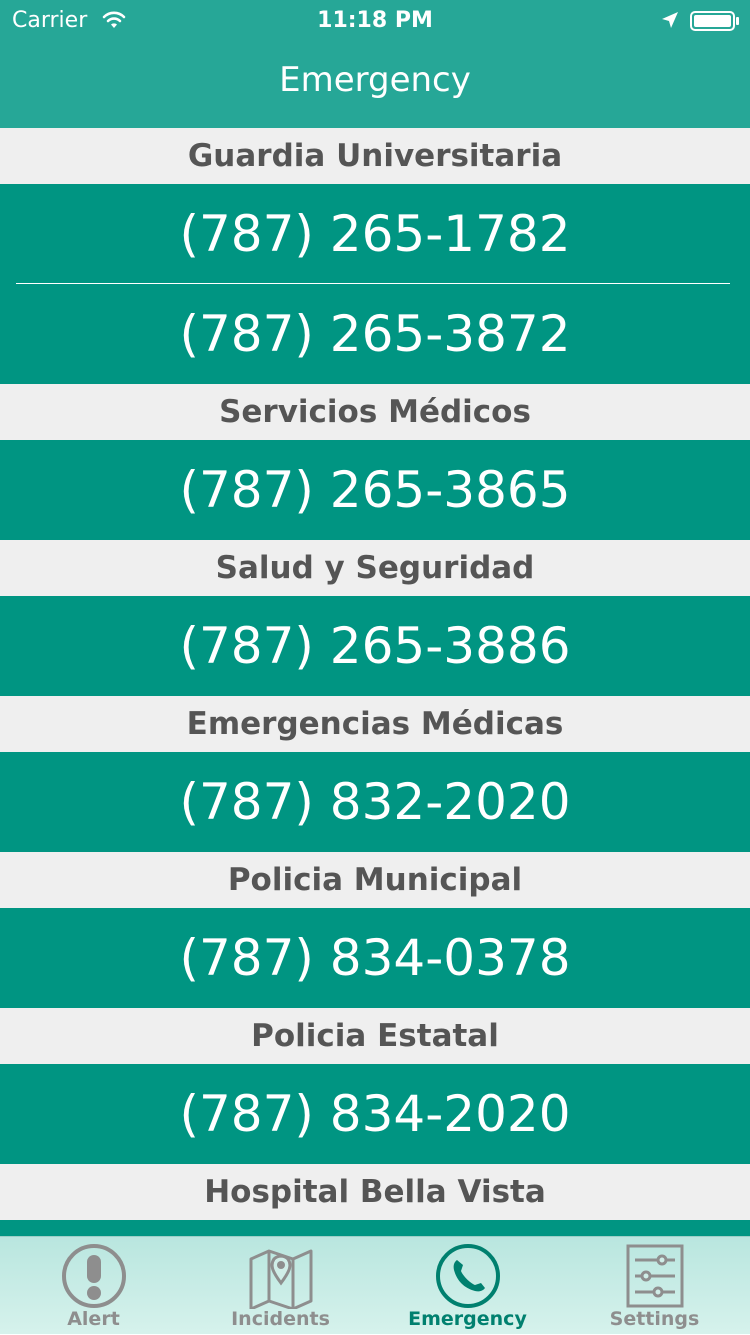  What do you see at coordinates (375, 880) in the screenshot?
I see `section-header: Policia Municipal` at bounding box center [375, 880].